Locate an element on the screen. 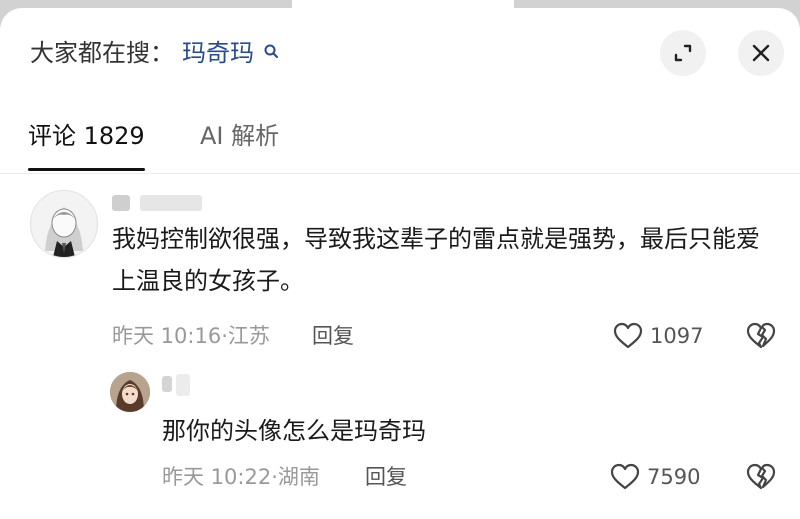 The height and width of the screenshot is (519, 800). search-icon is located at coordinates (272, 52).